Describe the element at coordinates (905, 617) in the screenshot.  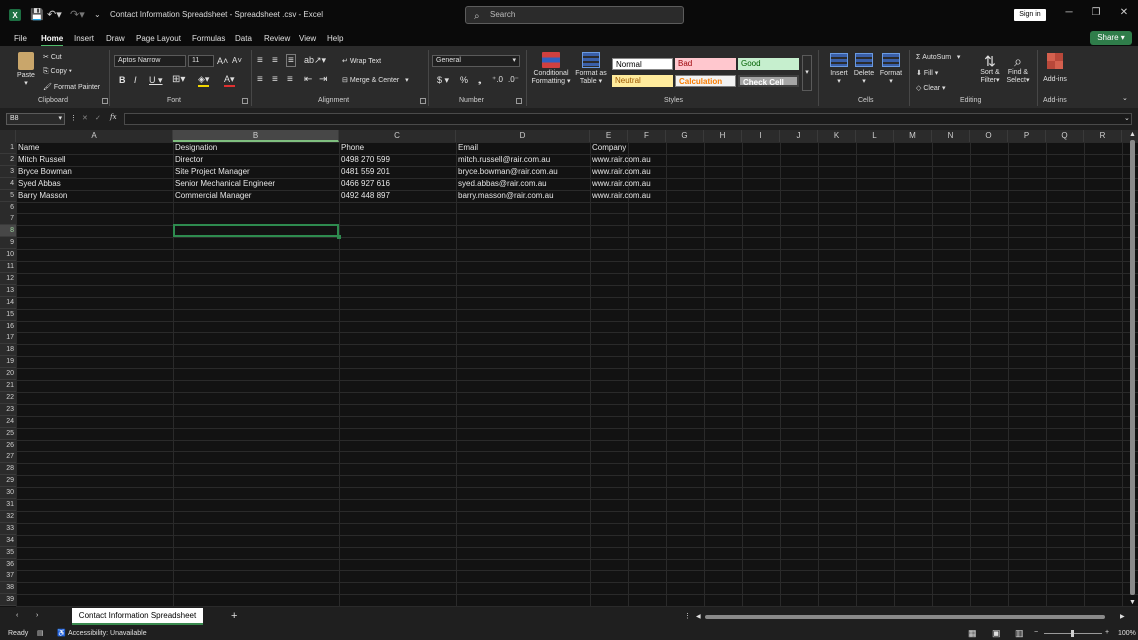
I see `horizontal-scrollbar` at that location.